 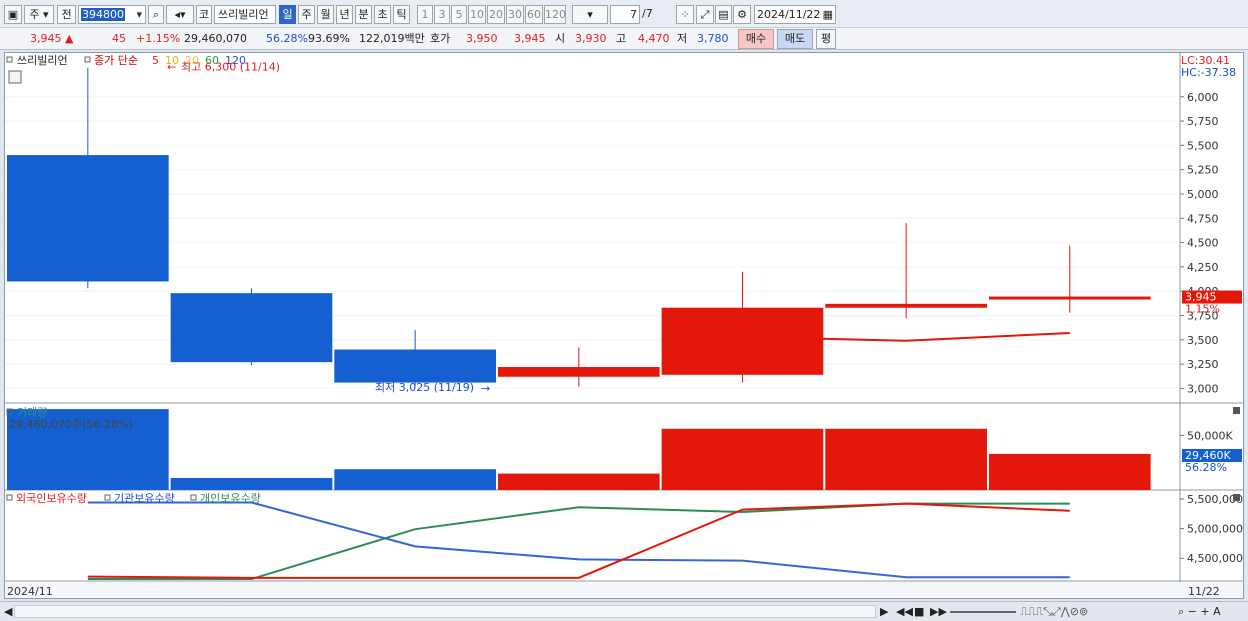 What do you see at coordinates (71, 424) in the screenshot?
I see `volume-value-note: 29,460,070주(56.28%)` at bounding box center [71, 424].